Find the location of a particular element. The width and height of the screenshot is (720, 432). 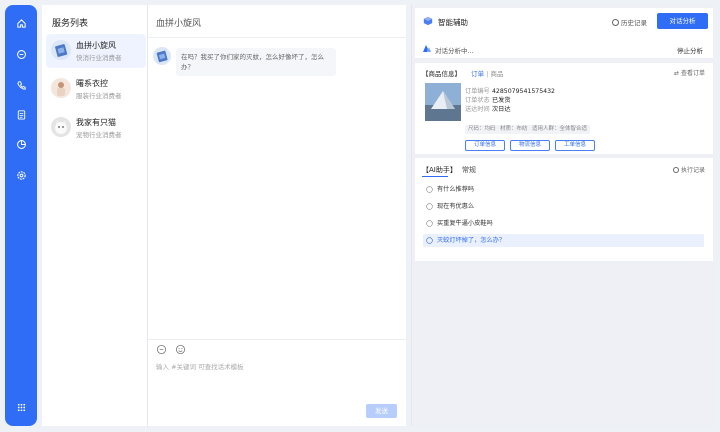

product-tag: 尺码：均码 is located at coordinates (482, 129).